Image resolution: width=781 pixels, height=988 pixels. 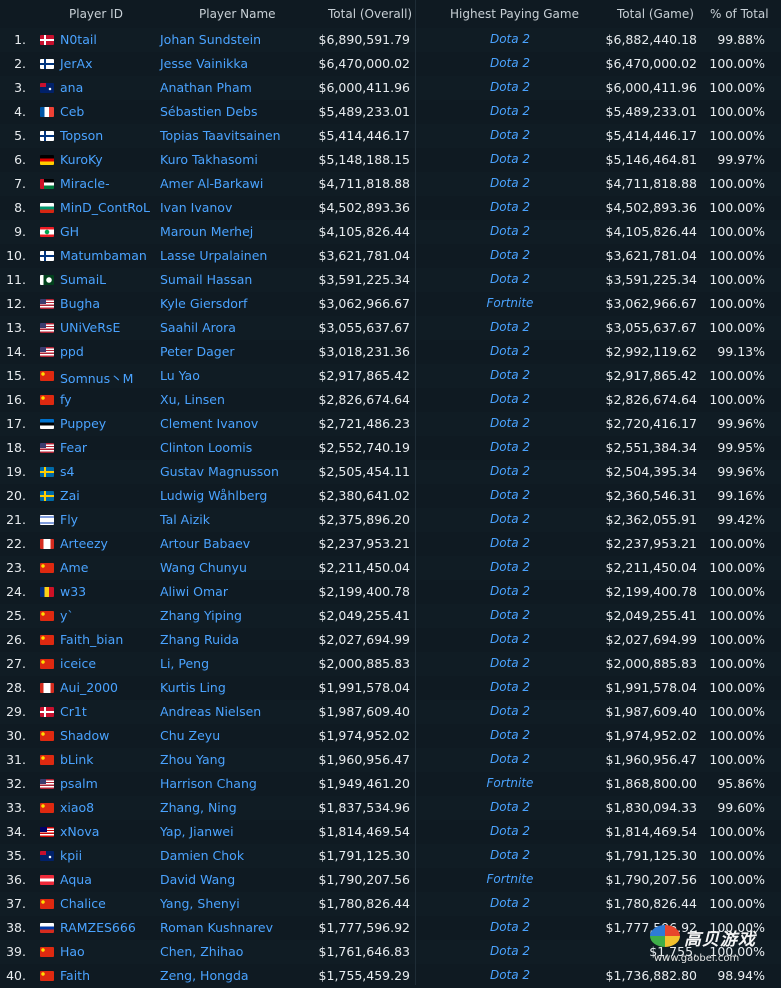 I want to click on player-id-link: SumaiL, so click(x=83, y=279).